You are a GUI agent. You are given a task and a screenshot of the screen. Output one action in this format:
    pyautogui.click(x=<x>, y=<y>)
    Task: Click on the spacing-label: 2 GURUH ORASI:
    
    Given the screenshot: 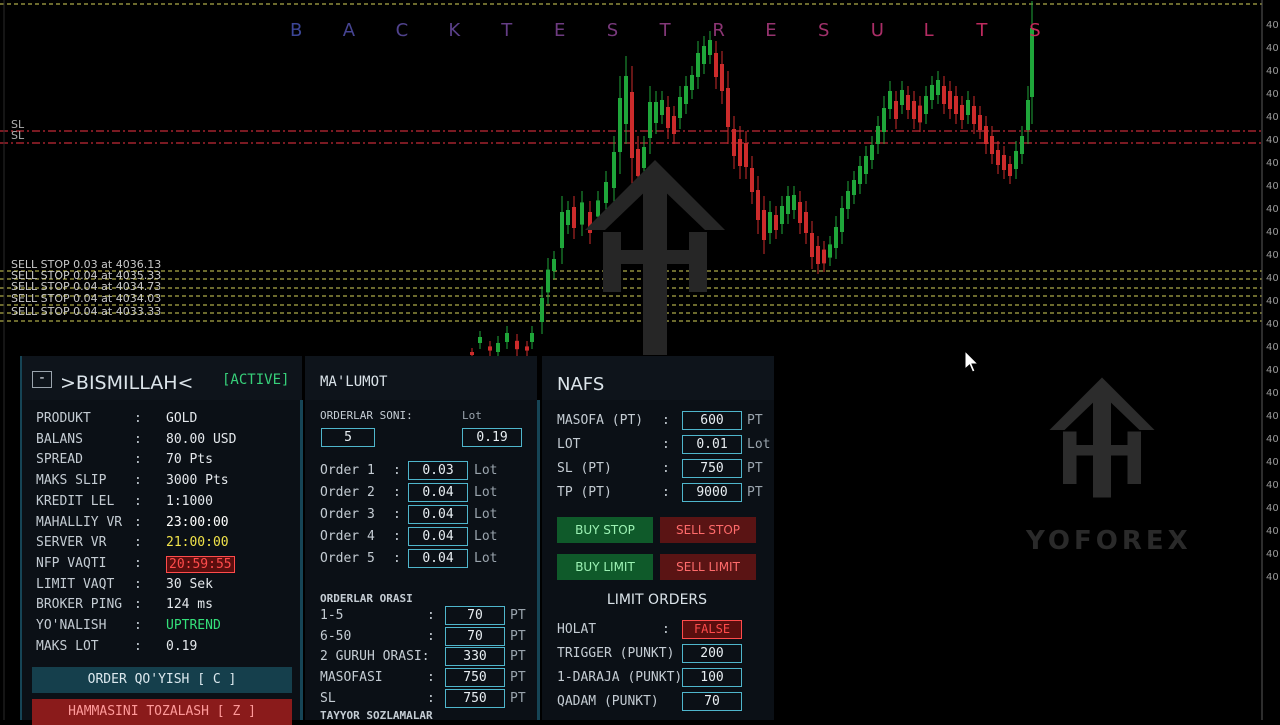 What is the action you would take?
    pyautogui.click(x=375, y=657)
    